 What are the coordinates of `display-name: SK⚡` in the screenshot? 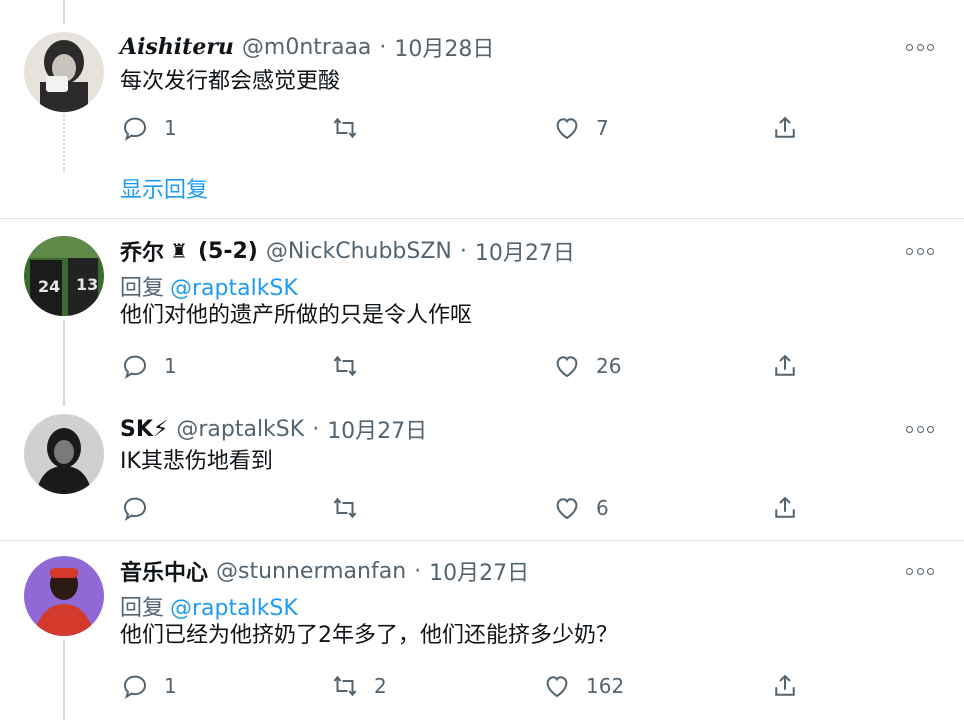 It's located at (144, 429).